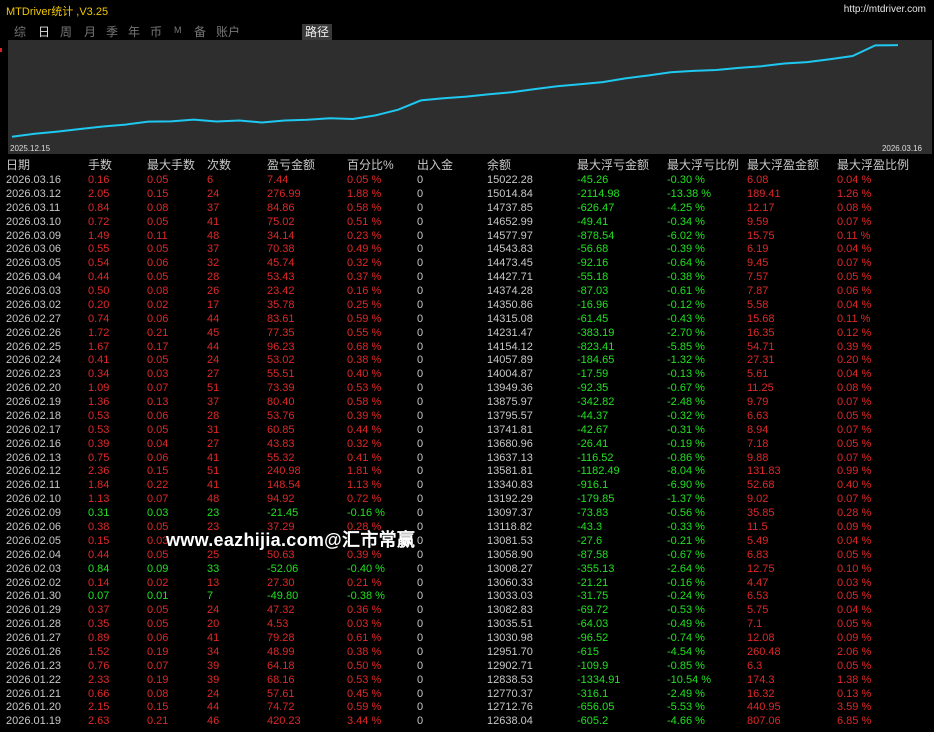 Image resolution: width=934 pixels, height=732 pixels. I want to click on table-cell: 7, so click(210, 596).